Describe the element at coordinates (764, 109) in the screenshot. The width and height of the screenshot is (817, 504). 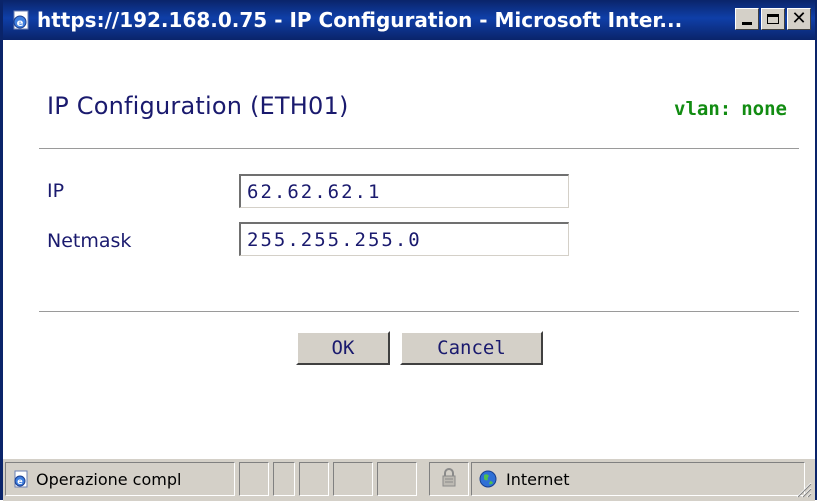
I see `vlan-value: none` at that location.